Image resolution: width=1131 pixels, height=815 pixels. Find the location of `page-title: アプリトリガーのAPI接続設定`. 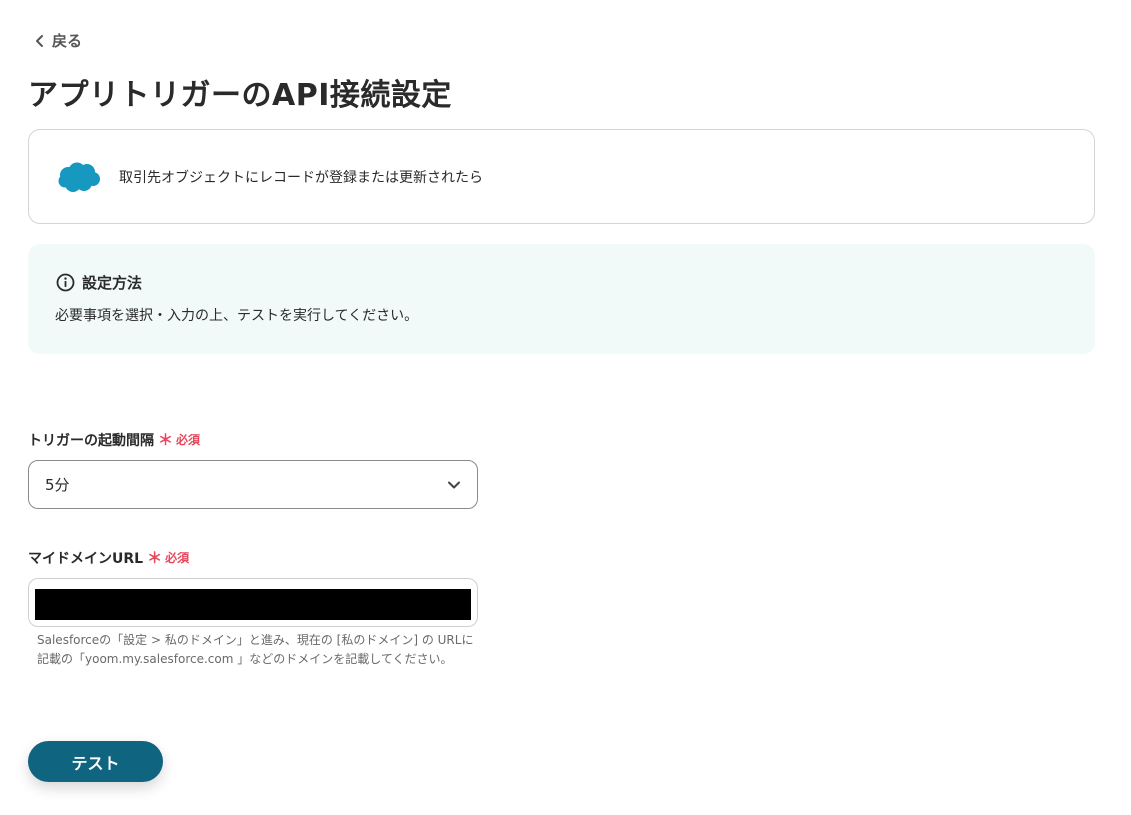

page-title: アプリトリガーのAPI接続設定 is located at coordinates (240, 95).